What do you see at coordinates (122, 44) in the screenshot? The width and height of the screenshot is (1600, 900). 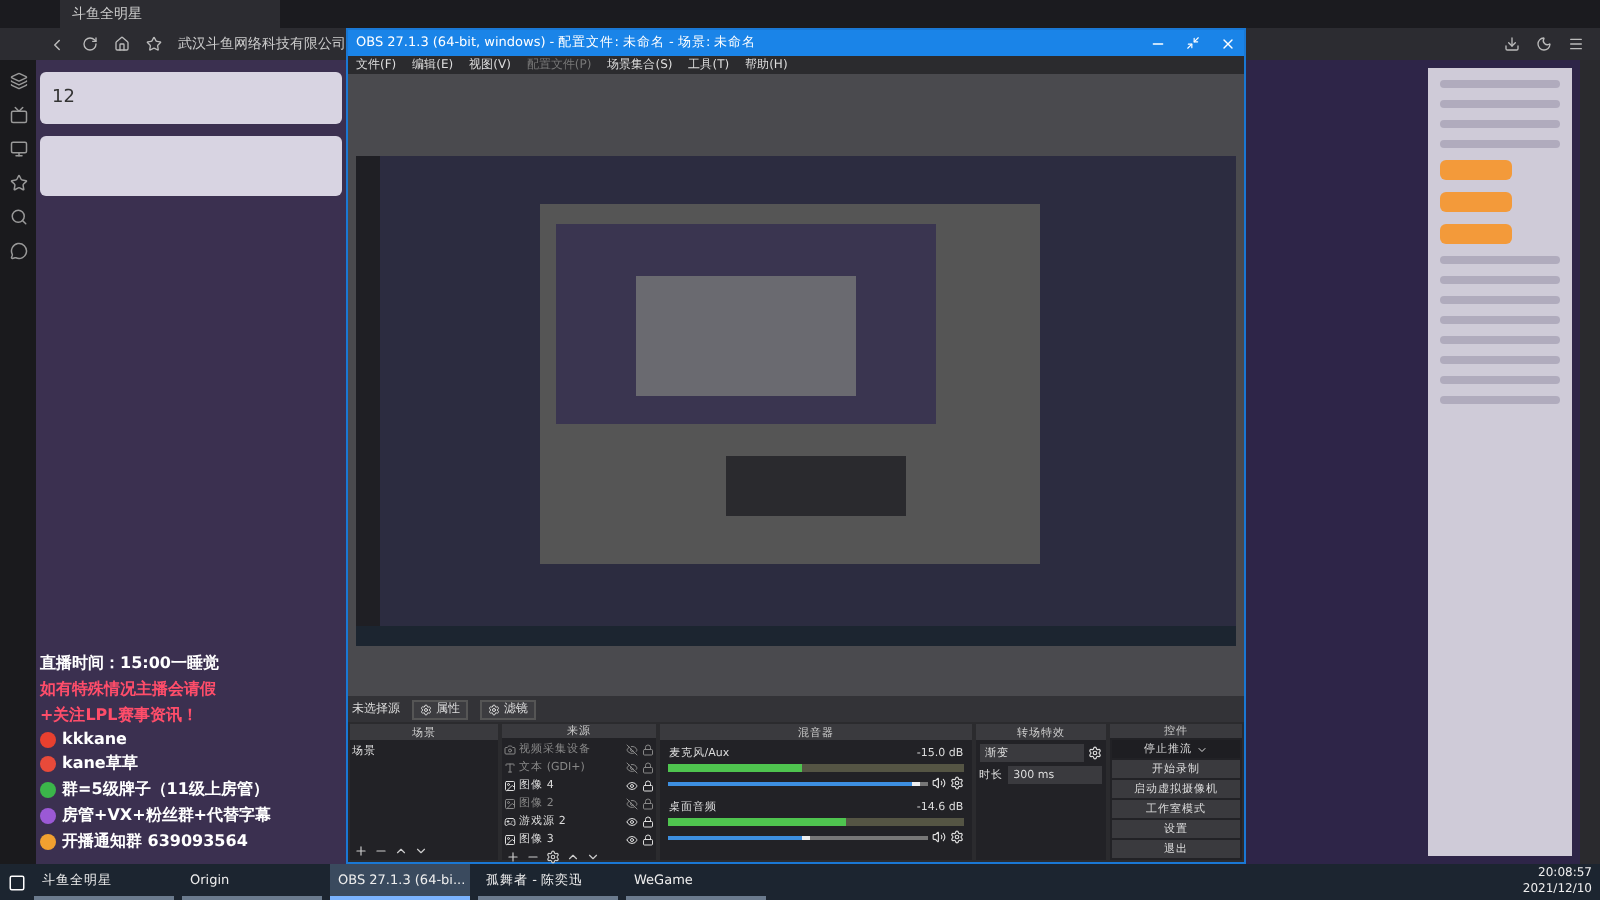 I see `home-icon` at bounding box center [122, 44].